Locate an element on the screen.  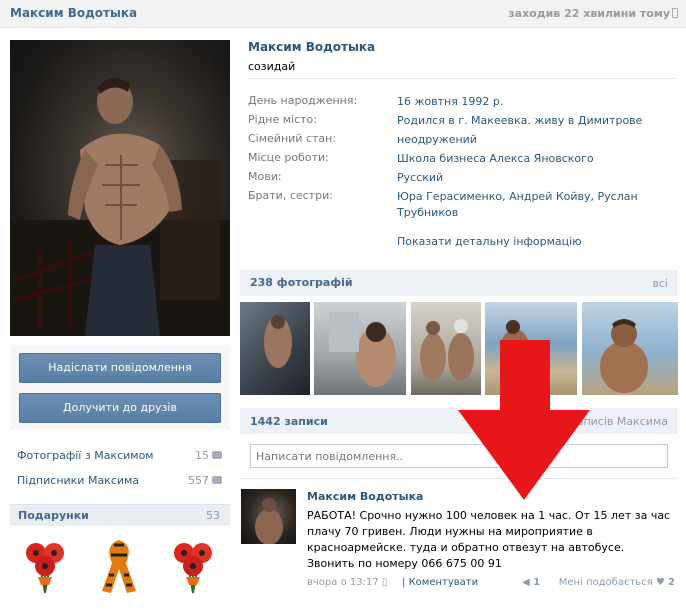
photos-with-link: Фотографії з Максимом 15 is located at coordinates (119, 457).